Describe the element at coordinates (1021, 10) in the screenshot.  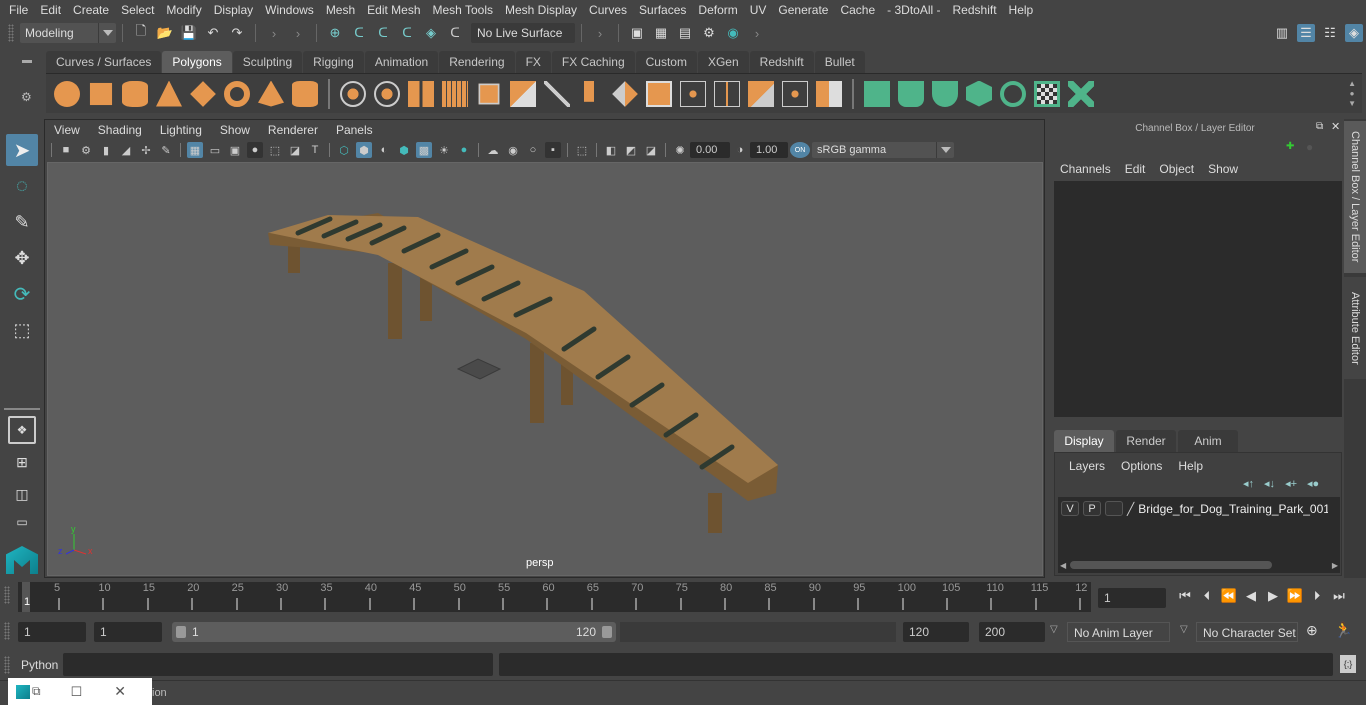
I see `menu-help: Help` at that location.